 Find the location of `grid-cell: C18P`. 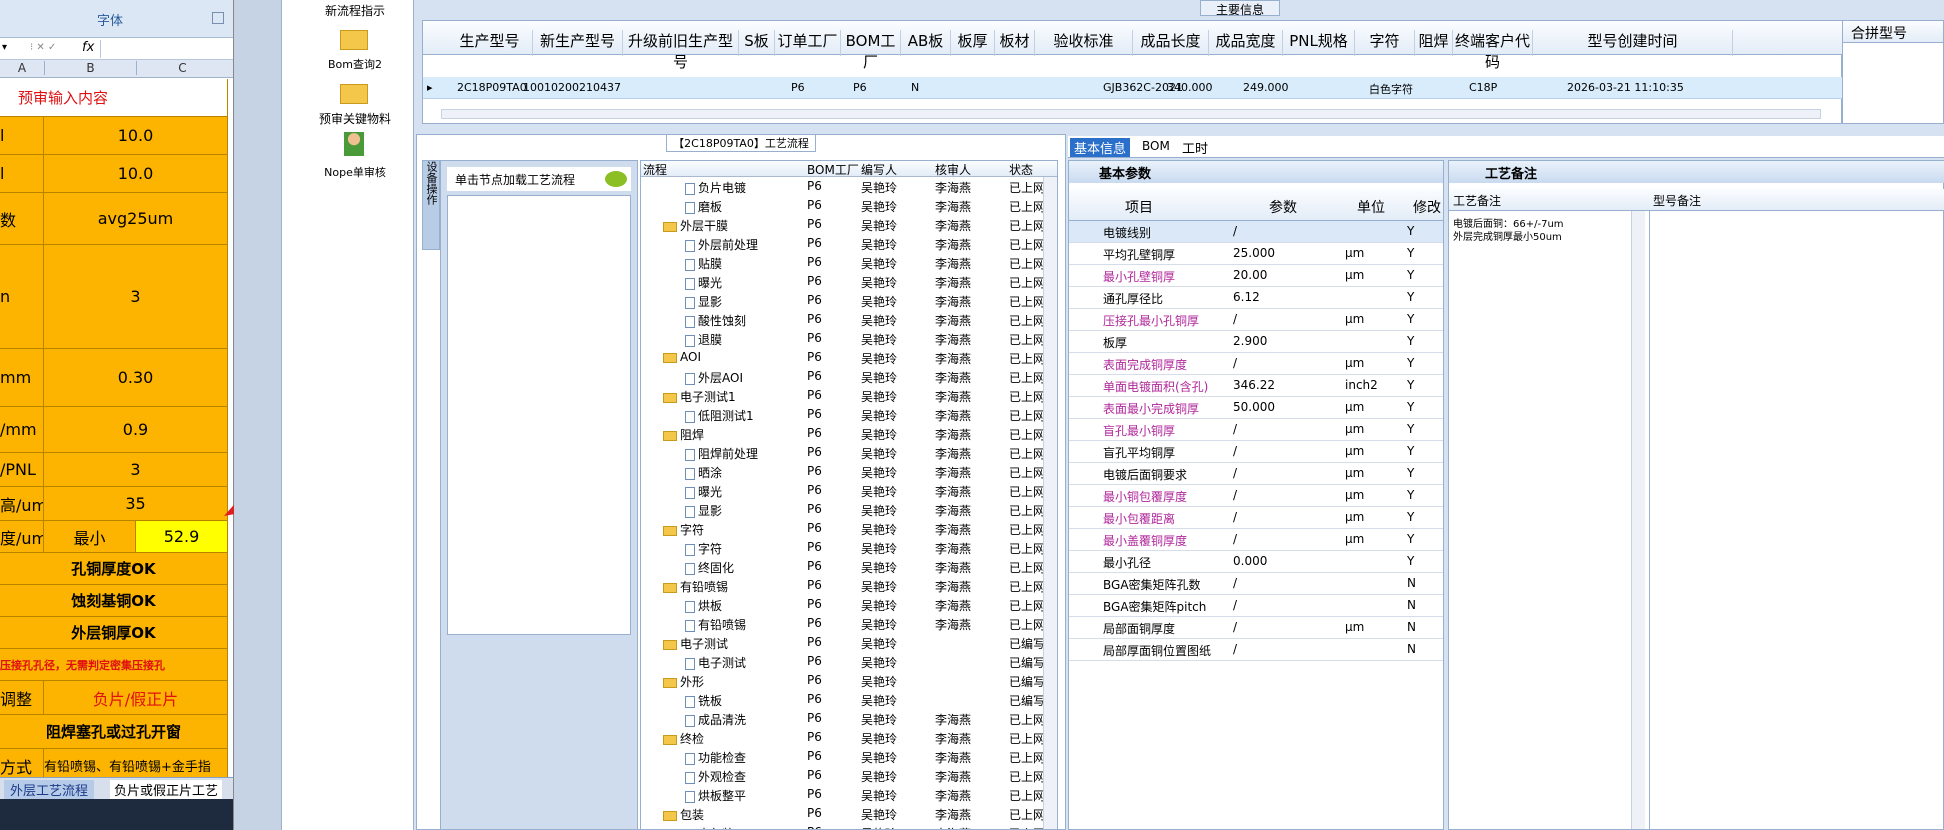

grid-cell: C18P is located at coordinates (1483, 87).